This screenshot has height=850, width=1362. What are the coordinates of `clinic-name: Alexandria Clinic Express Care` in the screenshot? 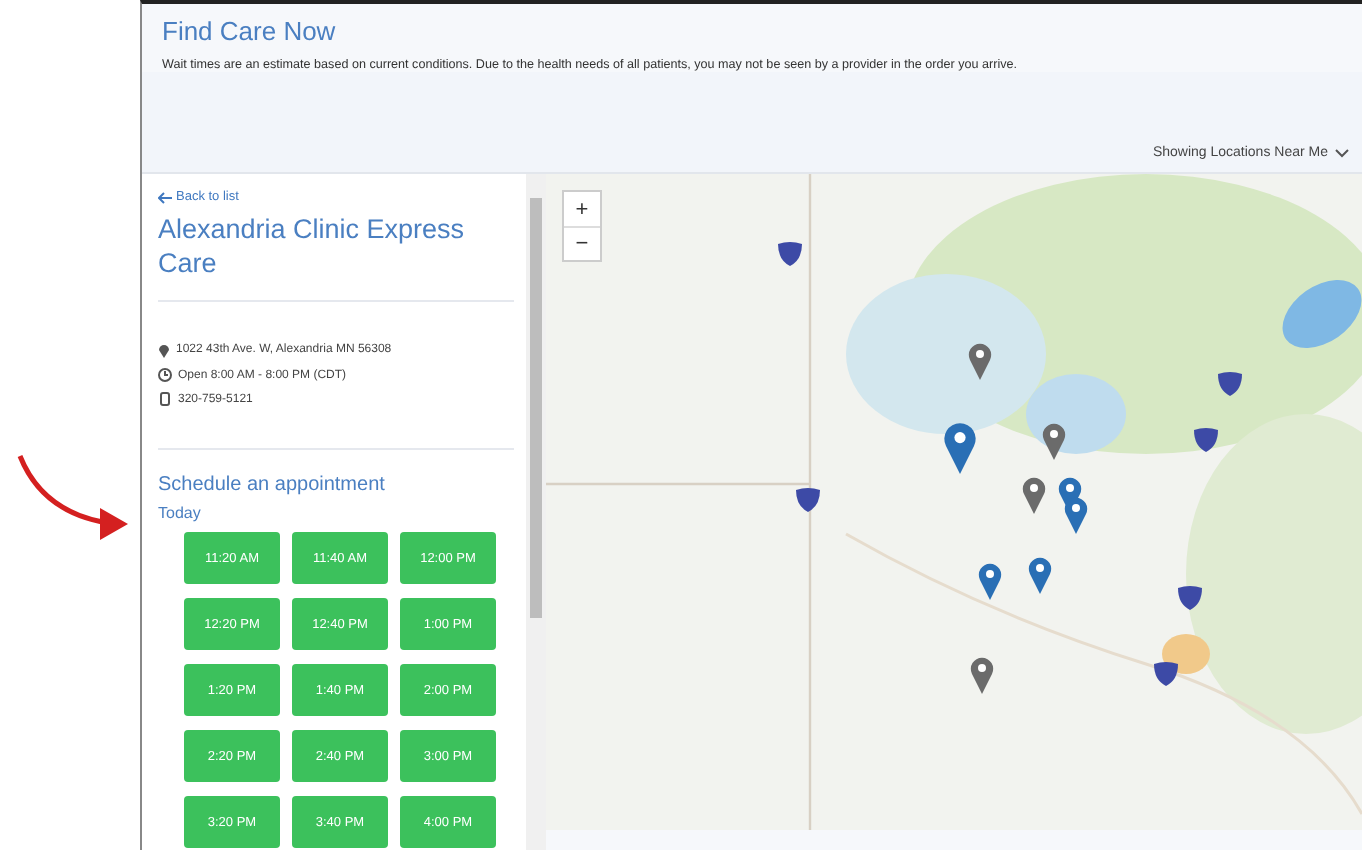 It's located at (312, 246).